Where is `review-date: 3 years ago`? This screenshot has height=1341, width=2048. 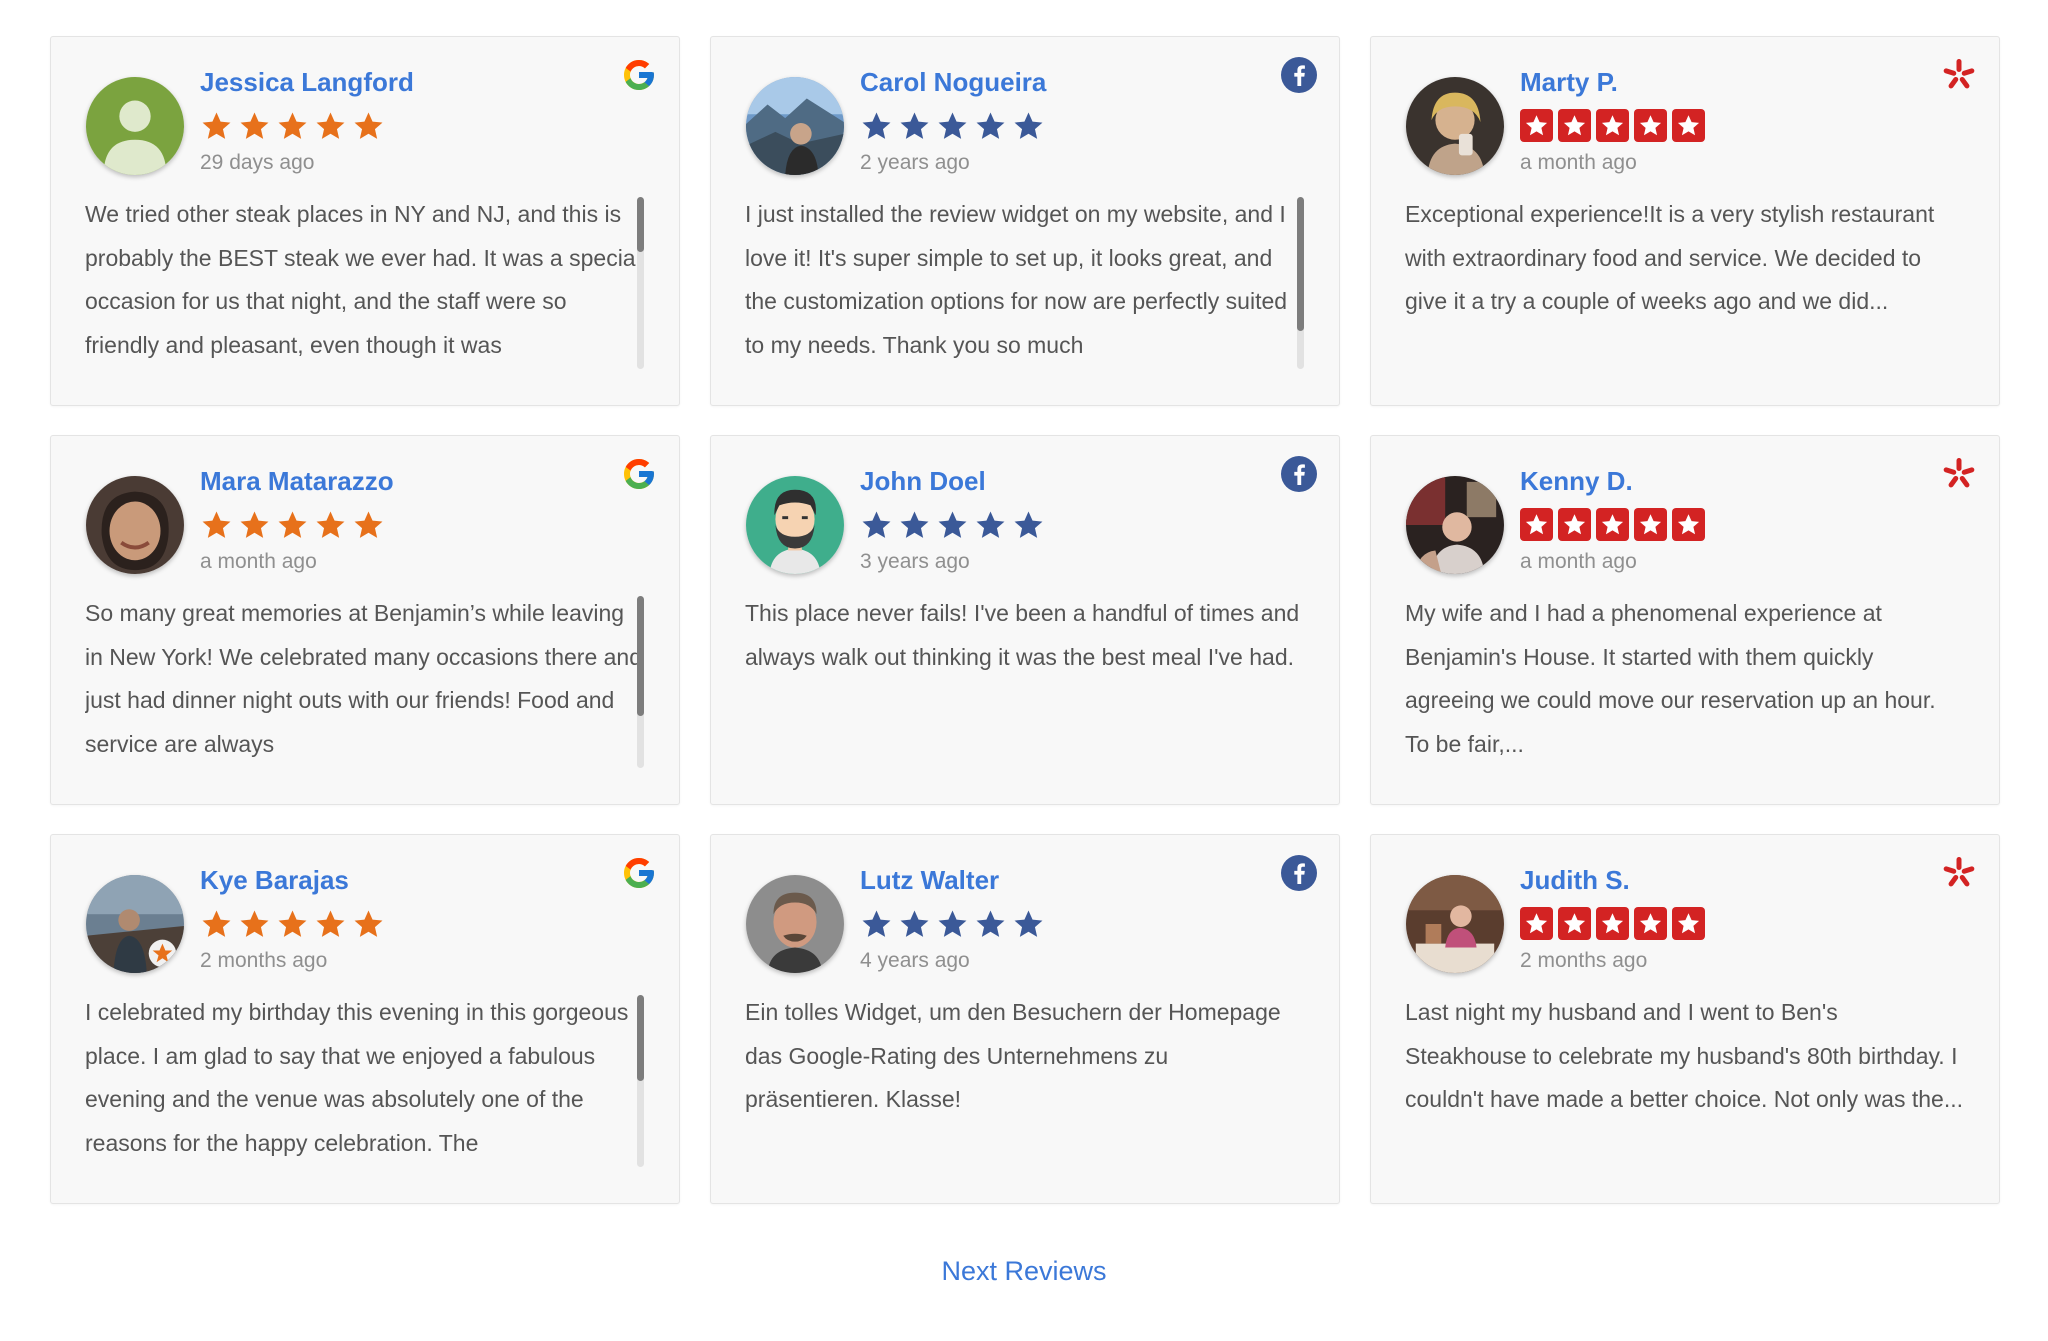
review-date: 3 years ago is located at coordinates (915, 561).